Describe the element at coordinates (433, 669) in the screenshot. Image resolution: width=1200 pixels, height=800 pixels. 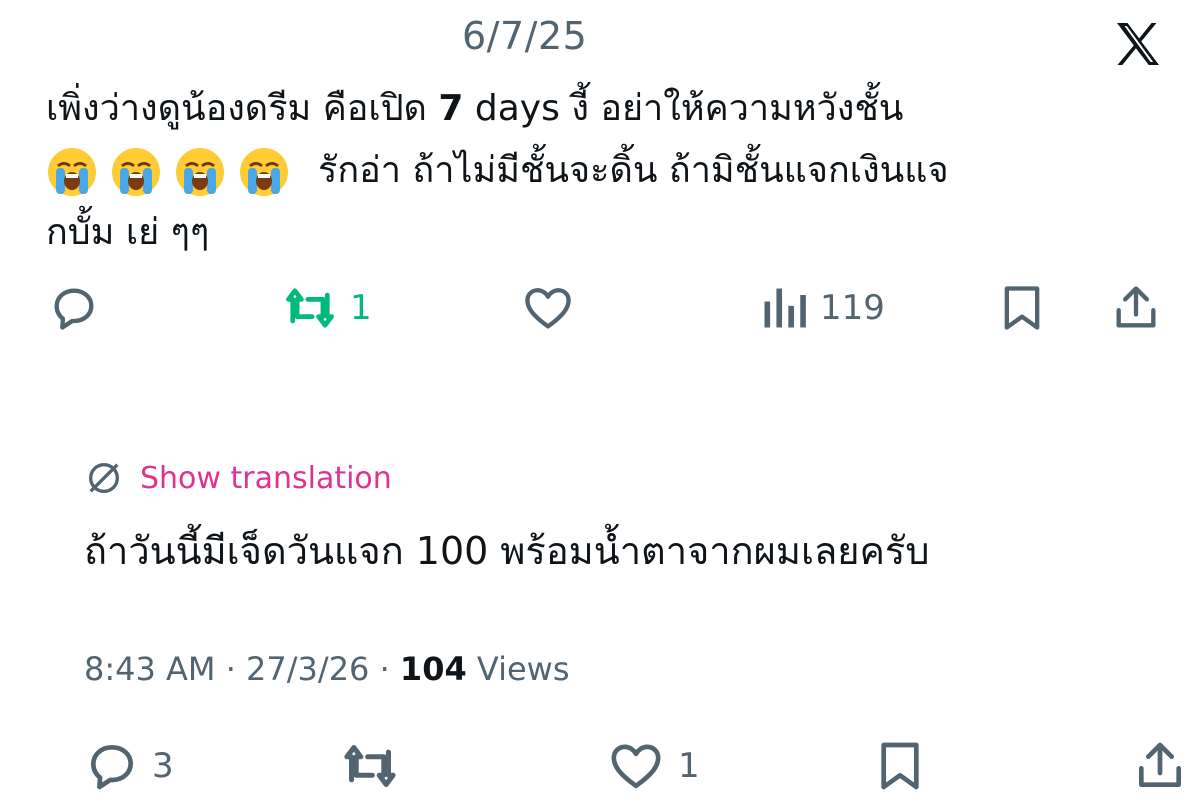
I see `reply-views-count: 104` at that location.